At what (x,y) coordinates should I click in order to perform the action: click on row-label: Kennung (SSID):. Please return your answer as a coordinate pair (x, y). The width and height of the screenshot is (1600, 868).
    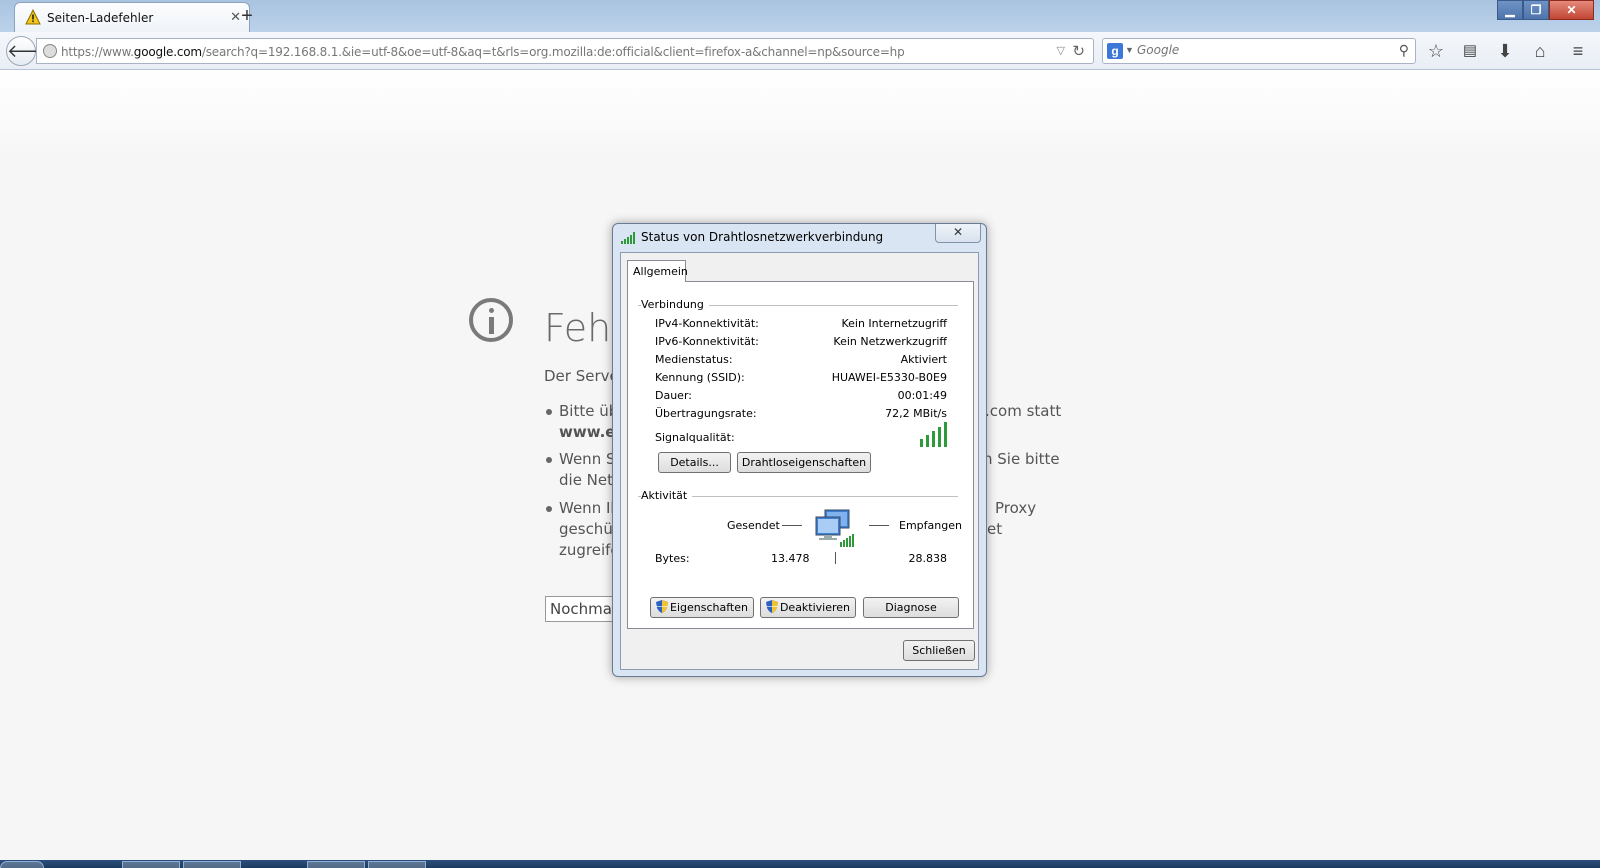
    Looking at the image, I should click on (700, 377).